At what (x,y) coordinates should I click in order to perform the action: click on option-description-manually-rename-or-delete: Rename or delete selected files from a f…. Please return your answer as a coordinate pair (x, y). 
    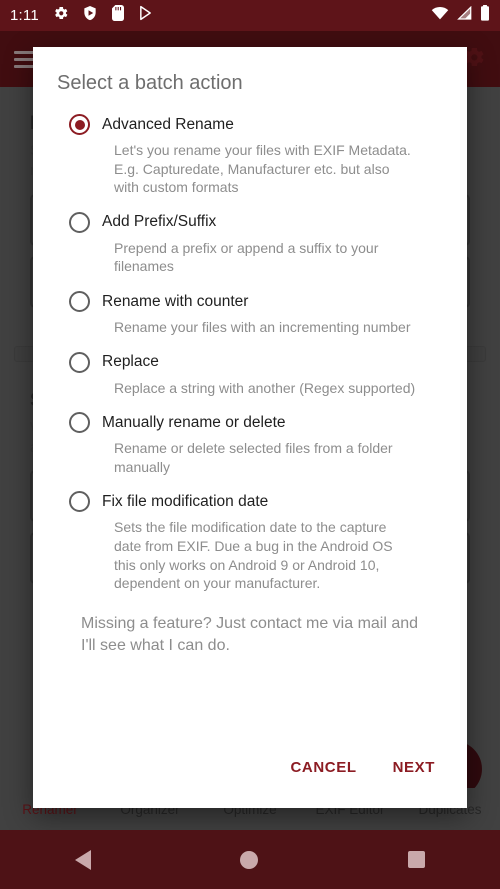
    Looking at the image, I should click on (253, 457).